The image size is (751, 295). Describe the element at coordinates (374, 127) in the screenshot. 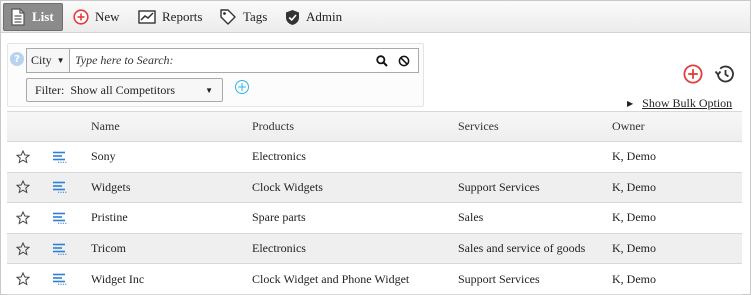

I see `table-header: Name Products Services Owner` at that location.